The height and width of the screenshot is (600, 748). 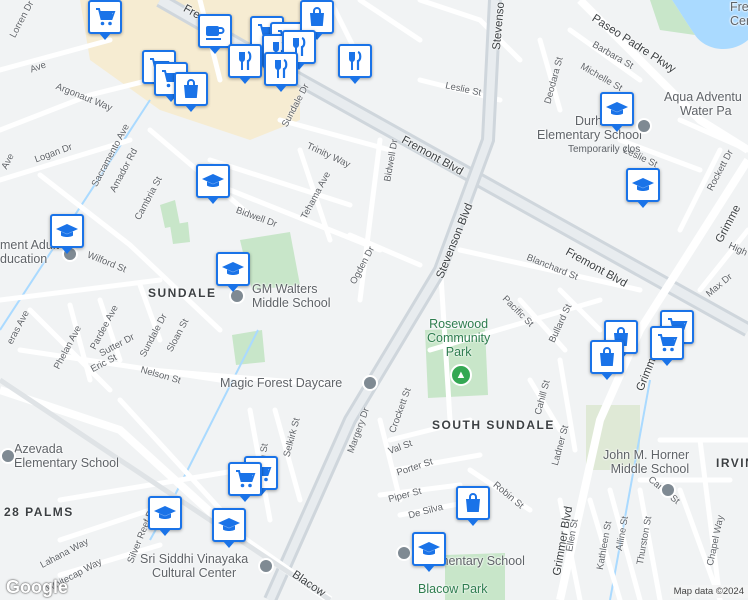 I want to click on daycare-marker-icon, so click(x=370, y=383).